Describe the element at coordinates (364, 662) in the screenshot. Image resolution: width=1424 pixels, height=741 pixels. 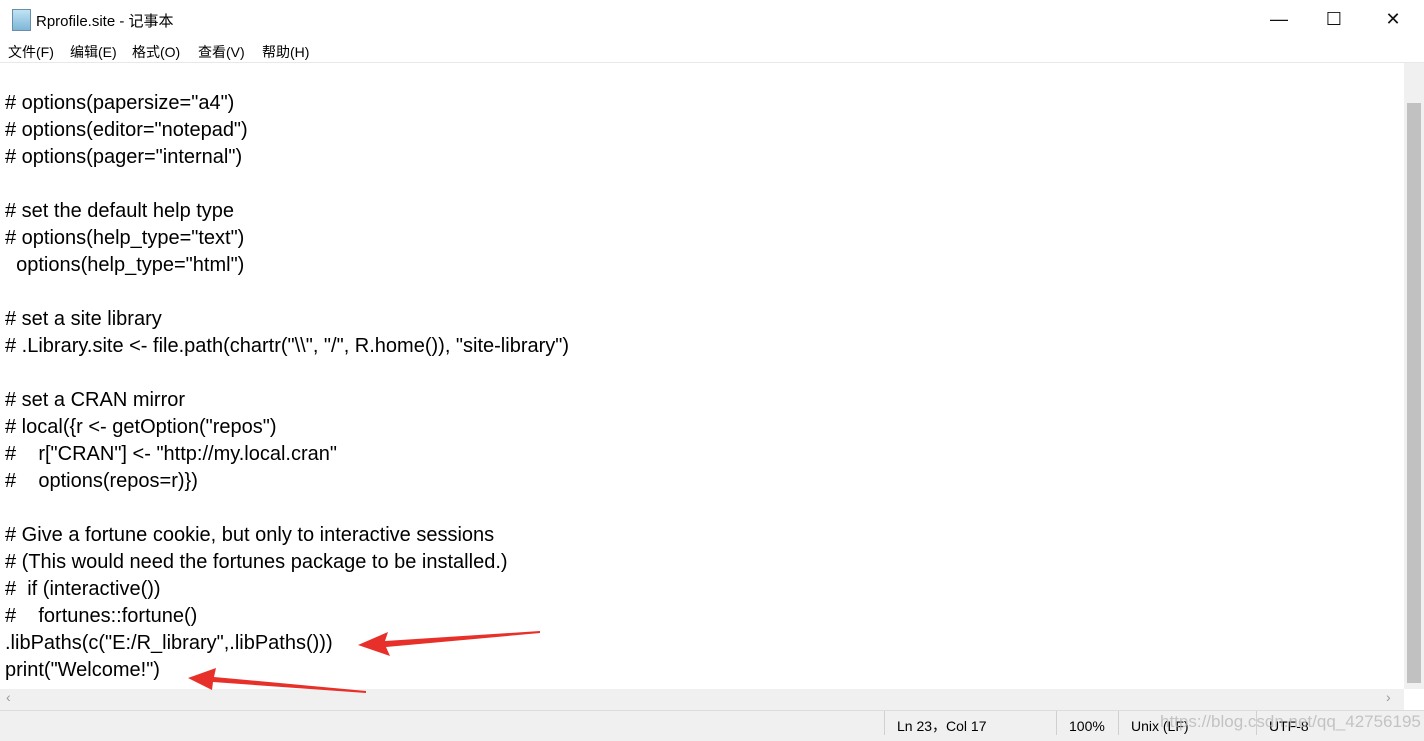
I see `annotation-arrows` at that location.